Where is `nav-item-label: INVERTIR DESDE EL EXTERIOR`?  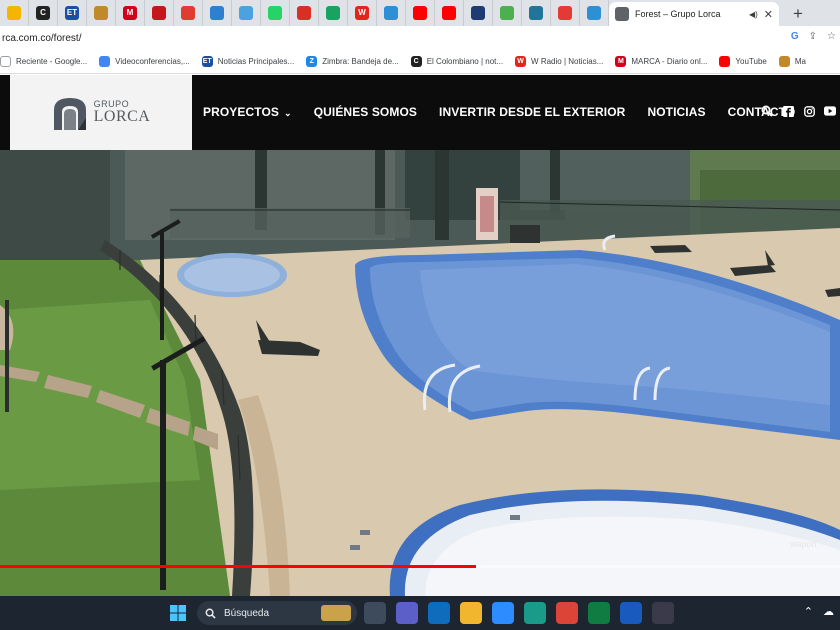
nav-item-label: INVERTIR DESDE EL EXTERIOR is located at coordinates (532, 112).